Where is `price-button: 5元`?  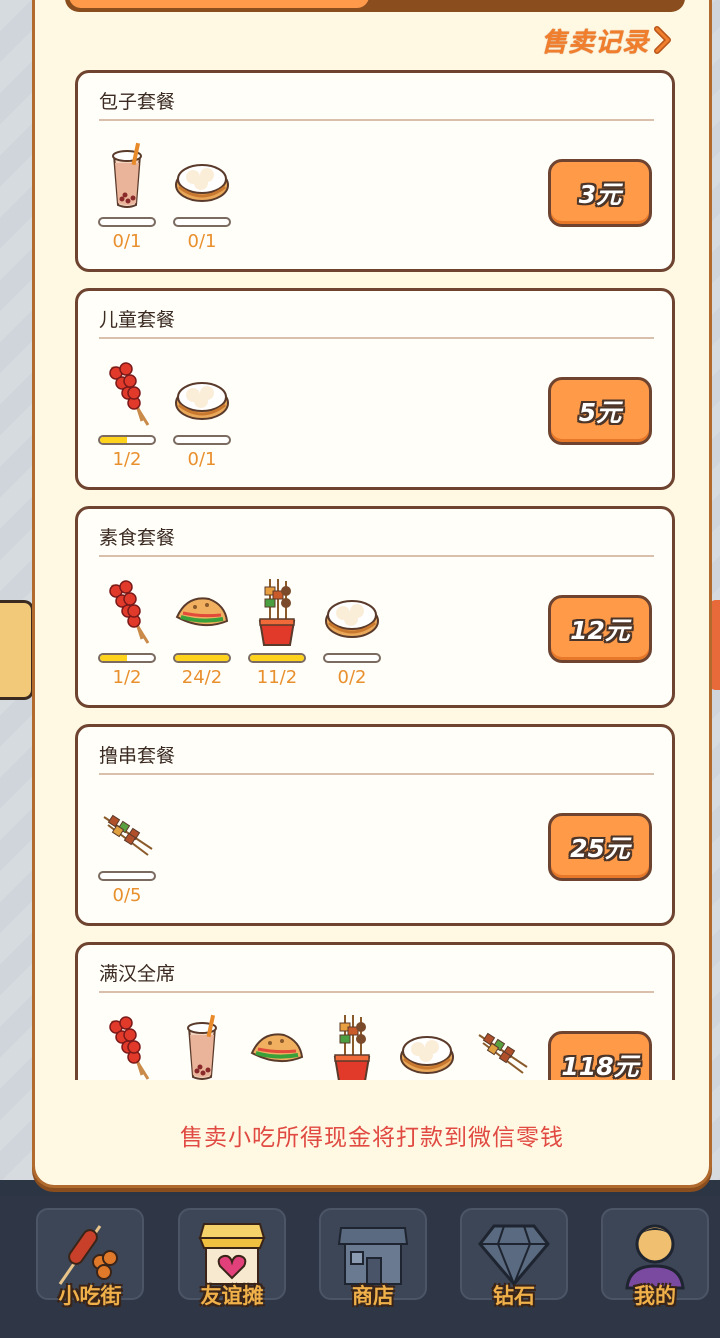
price-button: 5元 is located at coordinates (600, 411).